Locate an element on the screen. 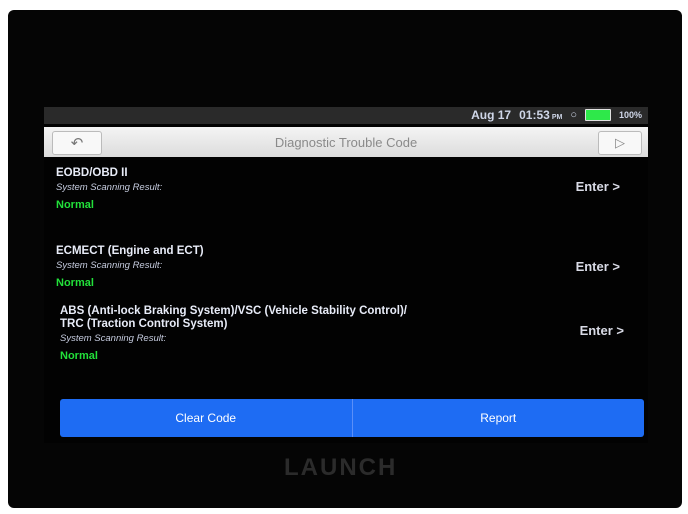  title-bar: ↶ Diagnostic Trouble Code ▷ is located at coordinates (346, 142).